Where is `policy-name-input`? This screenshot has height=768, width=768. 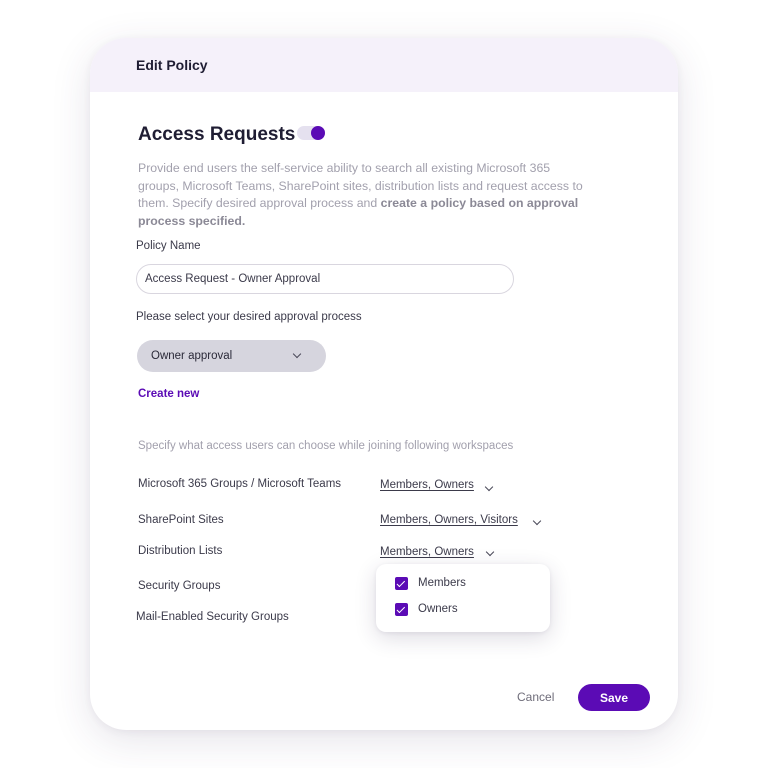 policy-name-input is located at coordinates (325, 279).